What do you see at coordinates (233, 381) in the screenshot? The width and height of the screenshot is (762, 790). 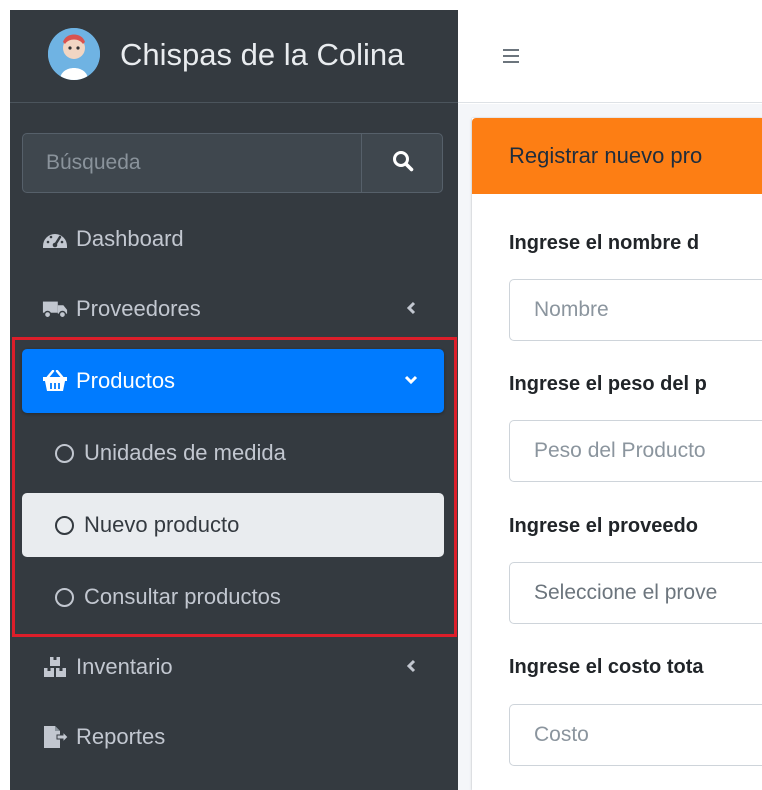 I see `sidebar-item-productos: Productos` at bounding box center [233, 381].